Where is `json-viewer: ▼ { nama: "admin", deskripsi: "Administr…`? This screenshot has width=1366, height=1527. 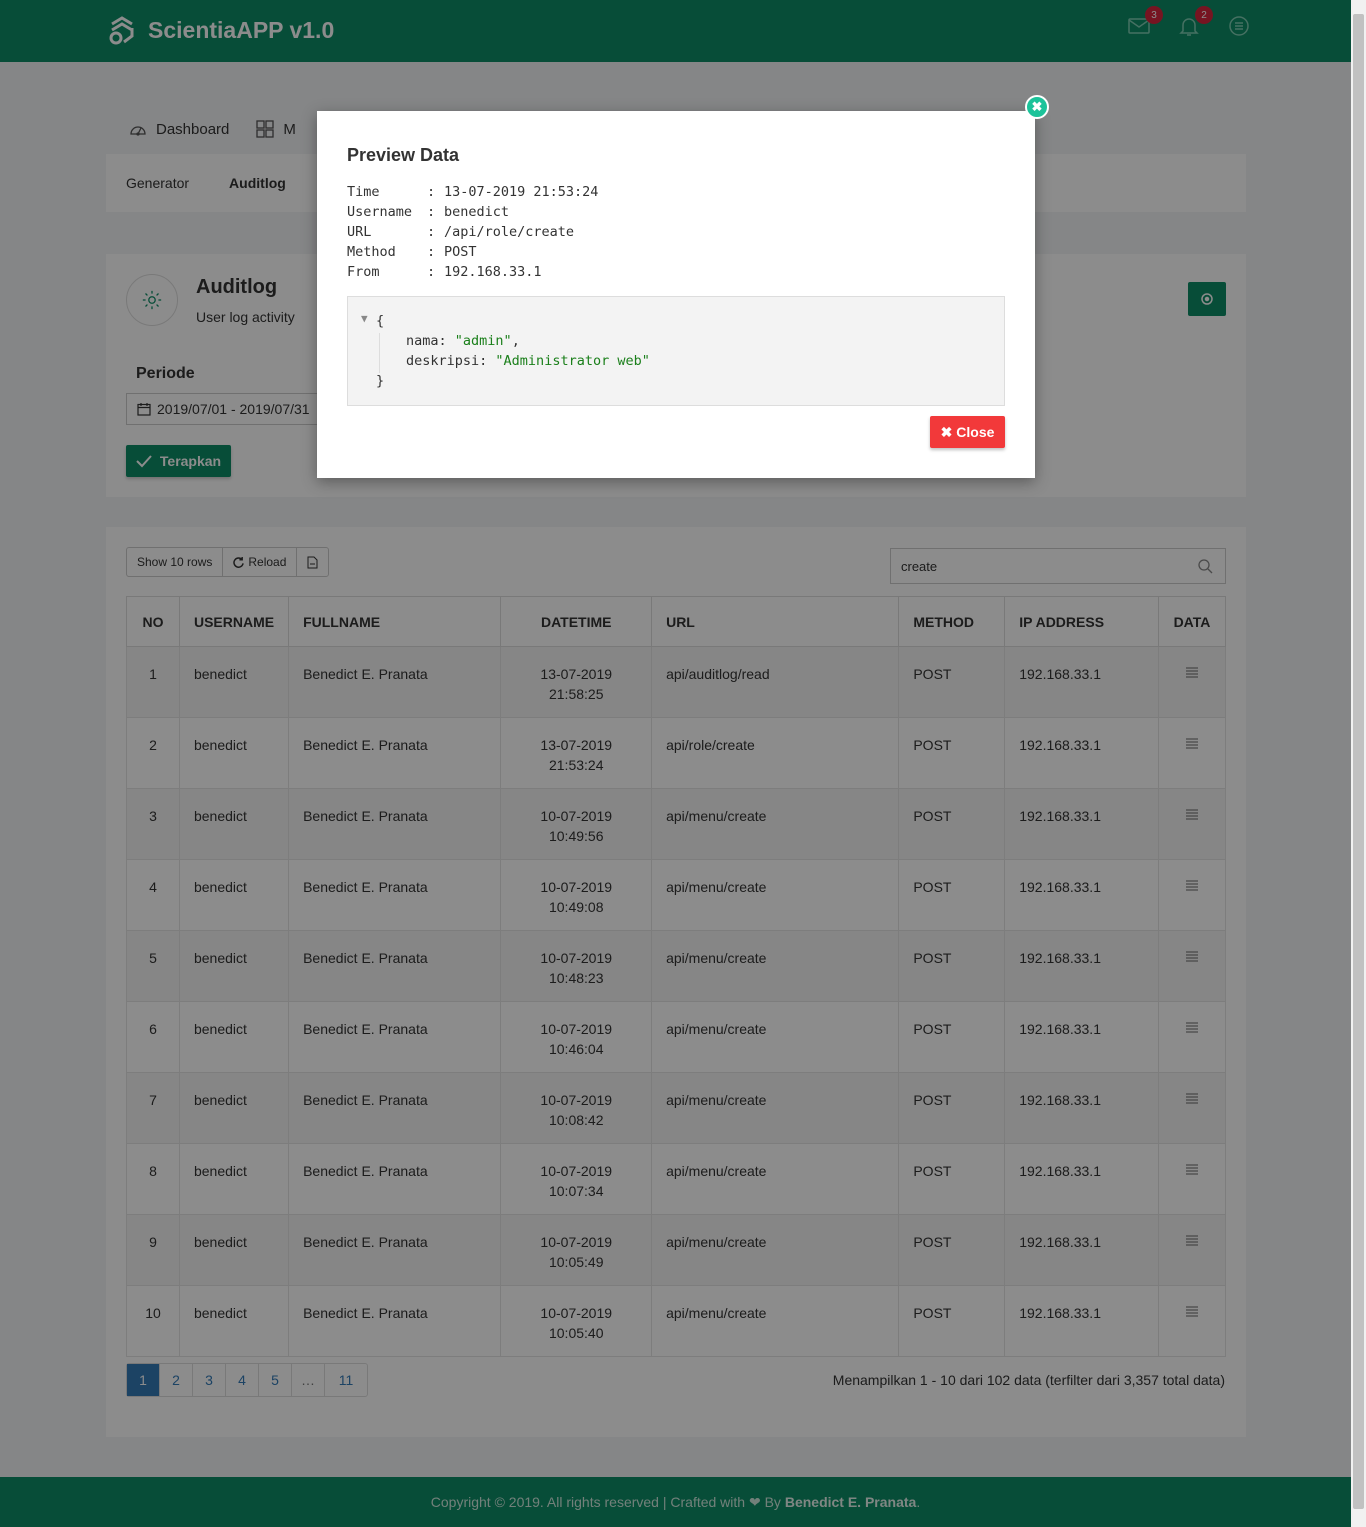
json-viewer: ▼ { nama: "admin", deskripsi: "Administr… is located at coordinates (676, 351).